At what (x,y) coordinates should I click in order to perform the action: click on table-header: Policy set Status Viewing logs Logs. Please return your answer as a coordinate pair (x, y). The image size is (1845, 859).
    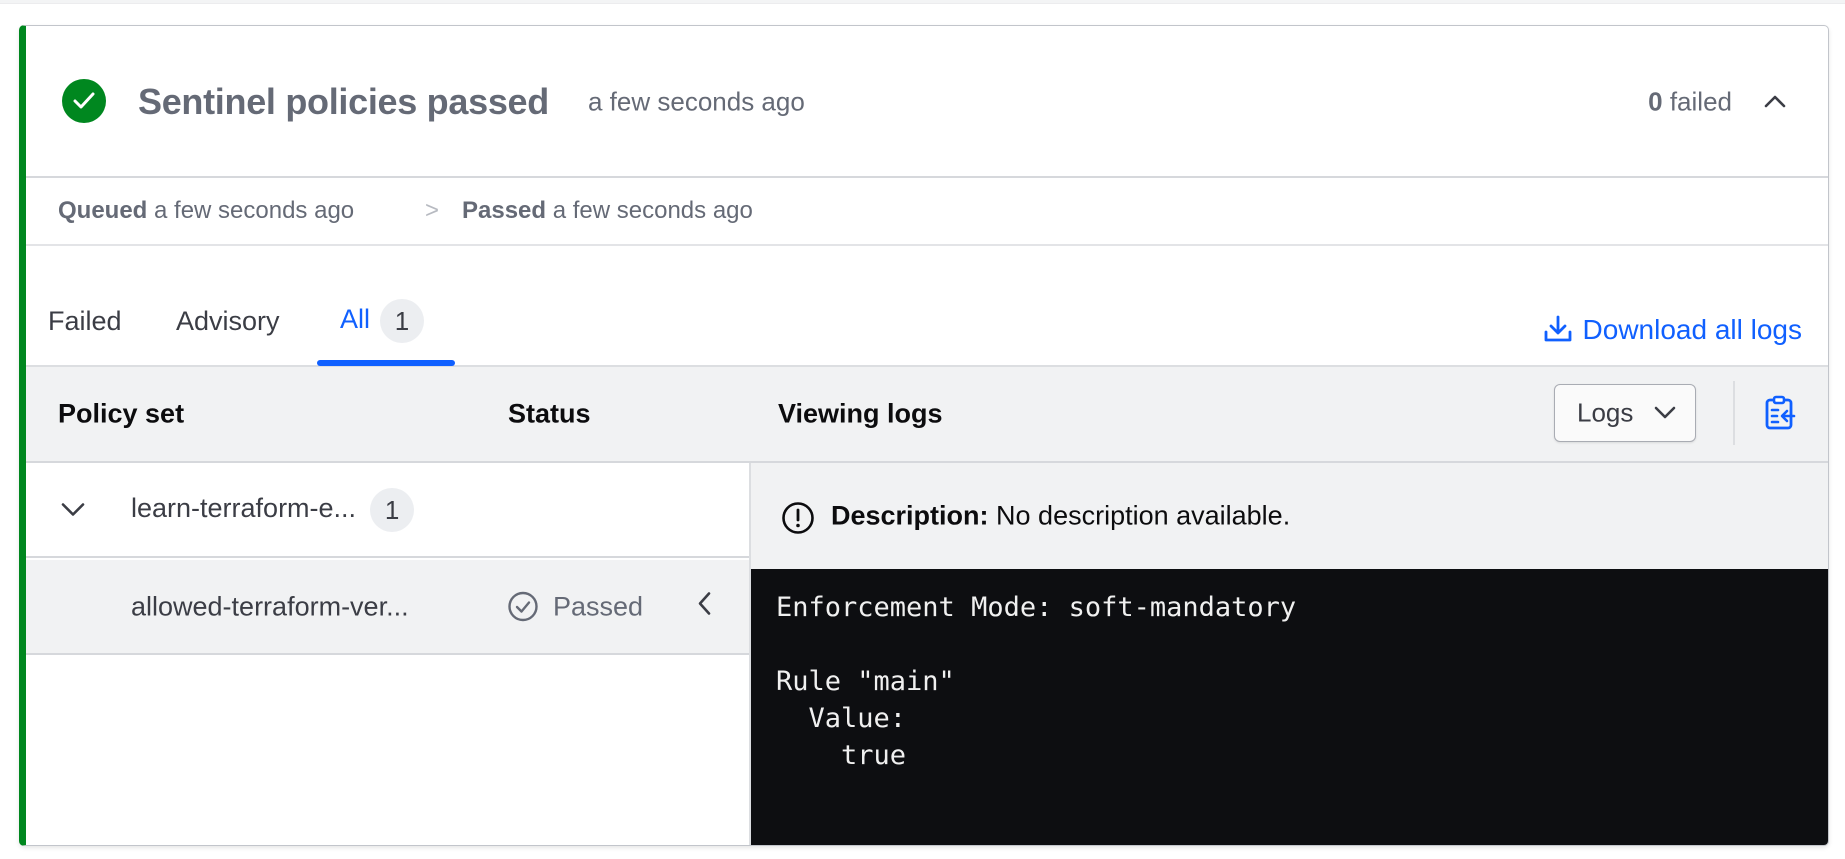
    Looking at the image, I should click on (927, 415).